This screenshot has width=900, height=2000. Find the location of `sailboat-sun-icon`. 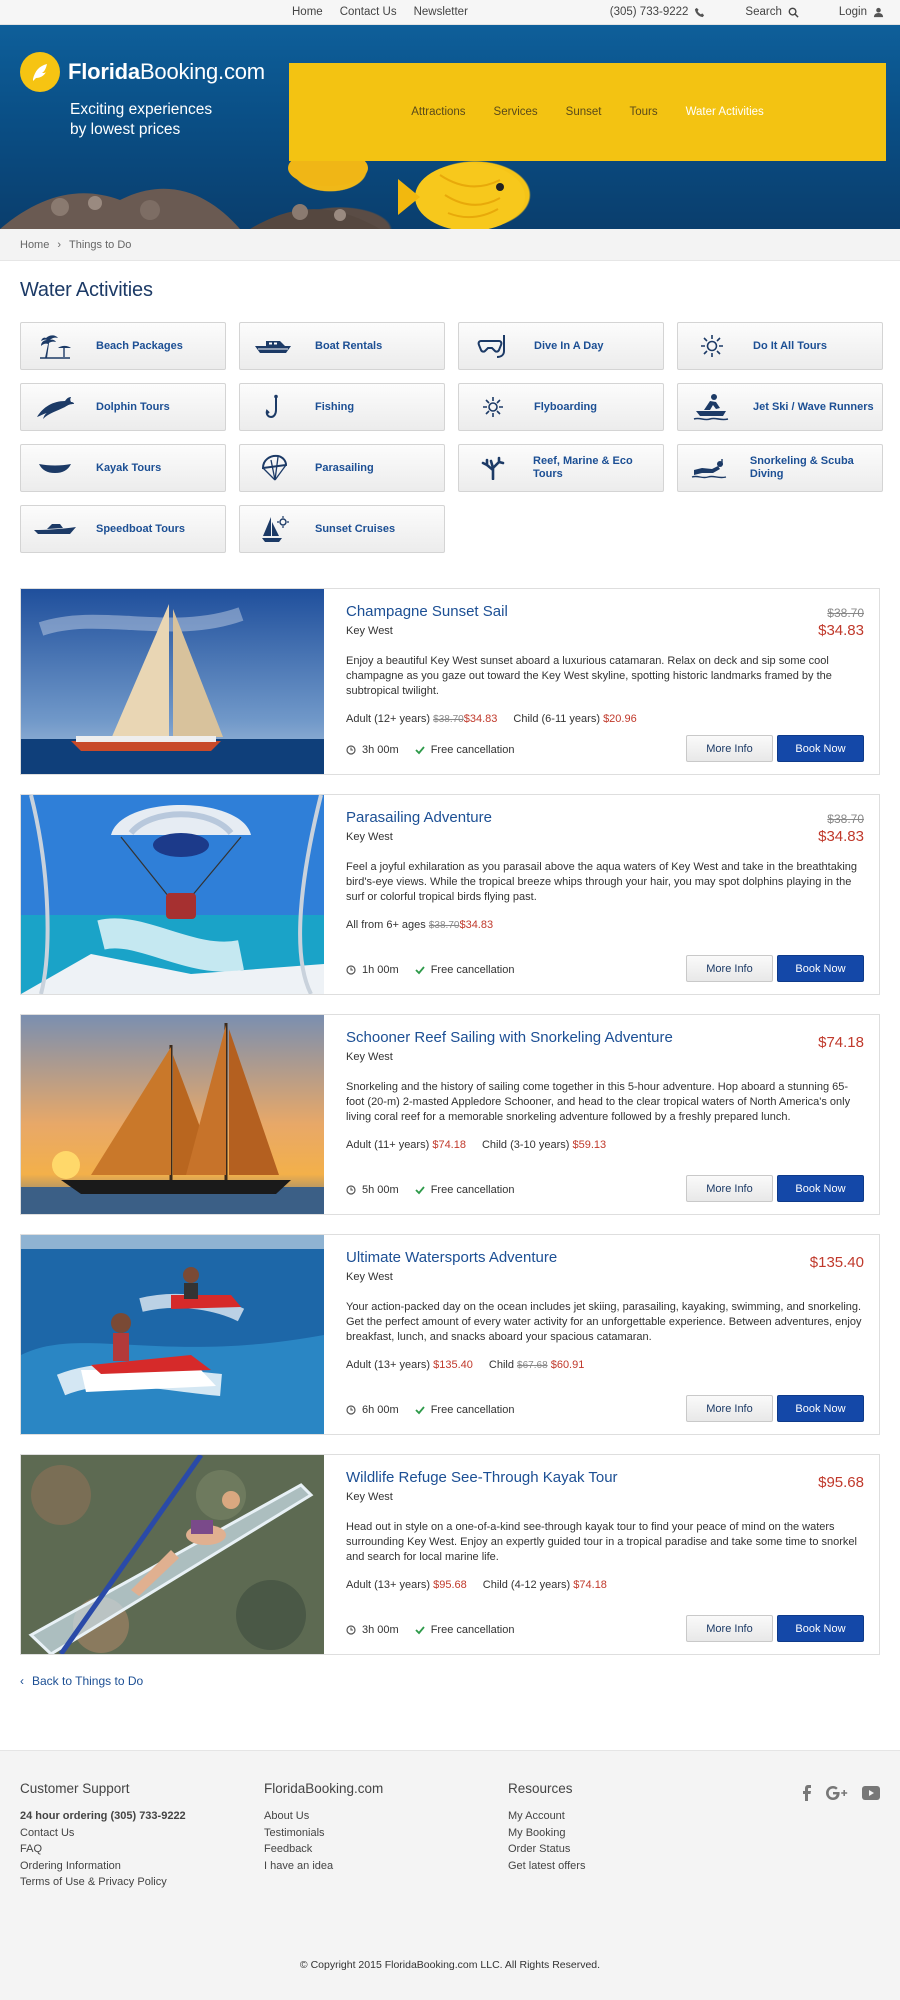

sailboat-sun-icon is located at coordinates (274, 529).